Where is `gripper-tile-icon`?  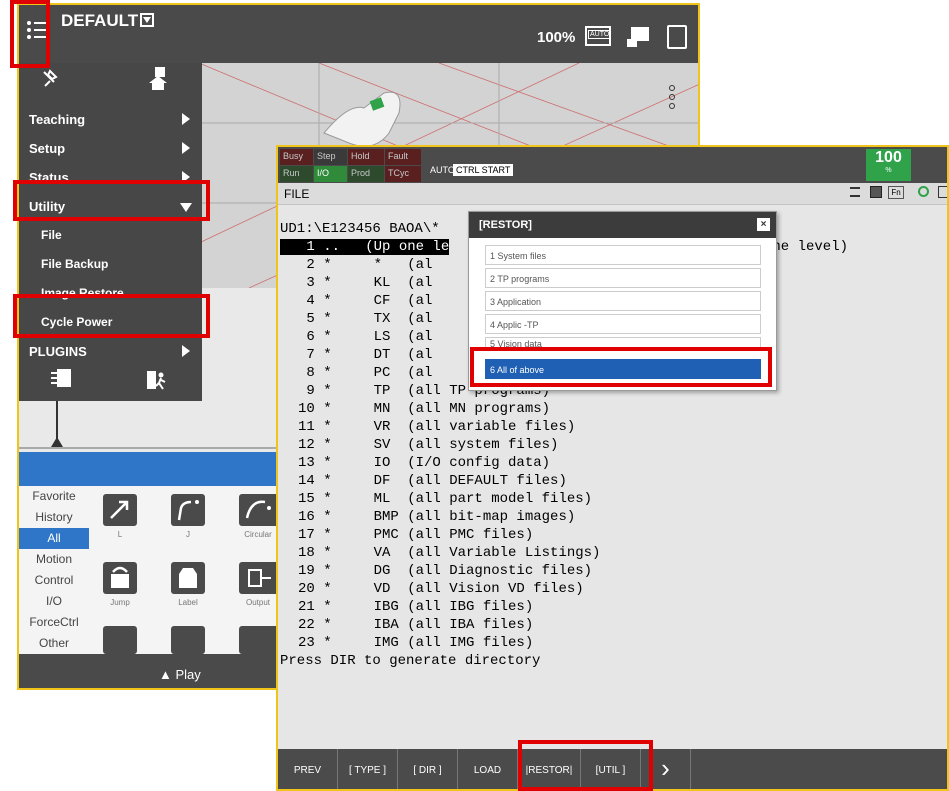 gripper-tile-icon is located at coordinates (188, 640).